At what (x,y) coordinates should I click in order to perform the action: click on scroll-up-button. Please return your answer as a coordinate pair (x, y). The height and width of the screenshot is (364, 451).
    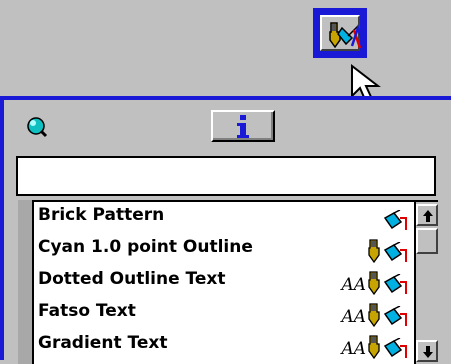
    Looking at the image, I should click on (427, 215).